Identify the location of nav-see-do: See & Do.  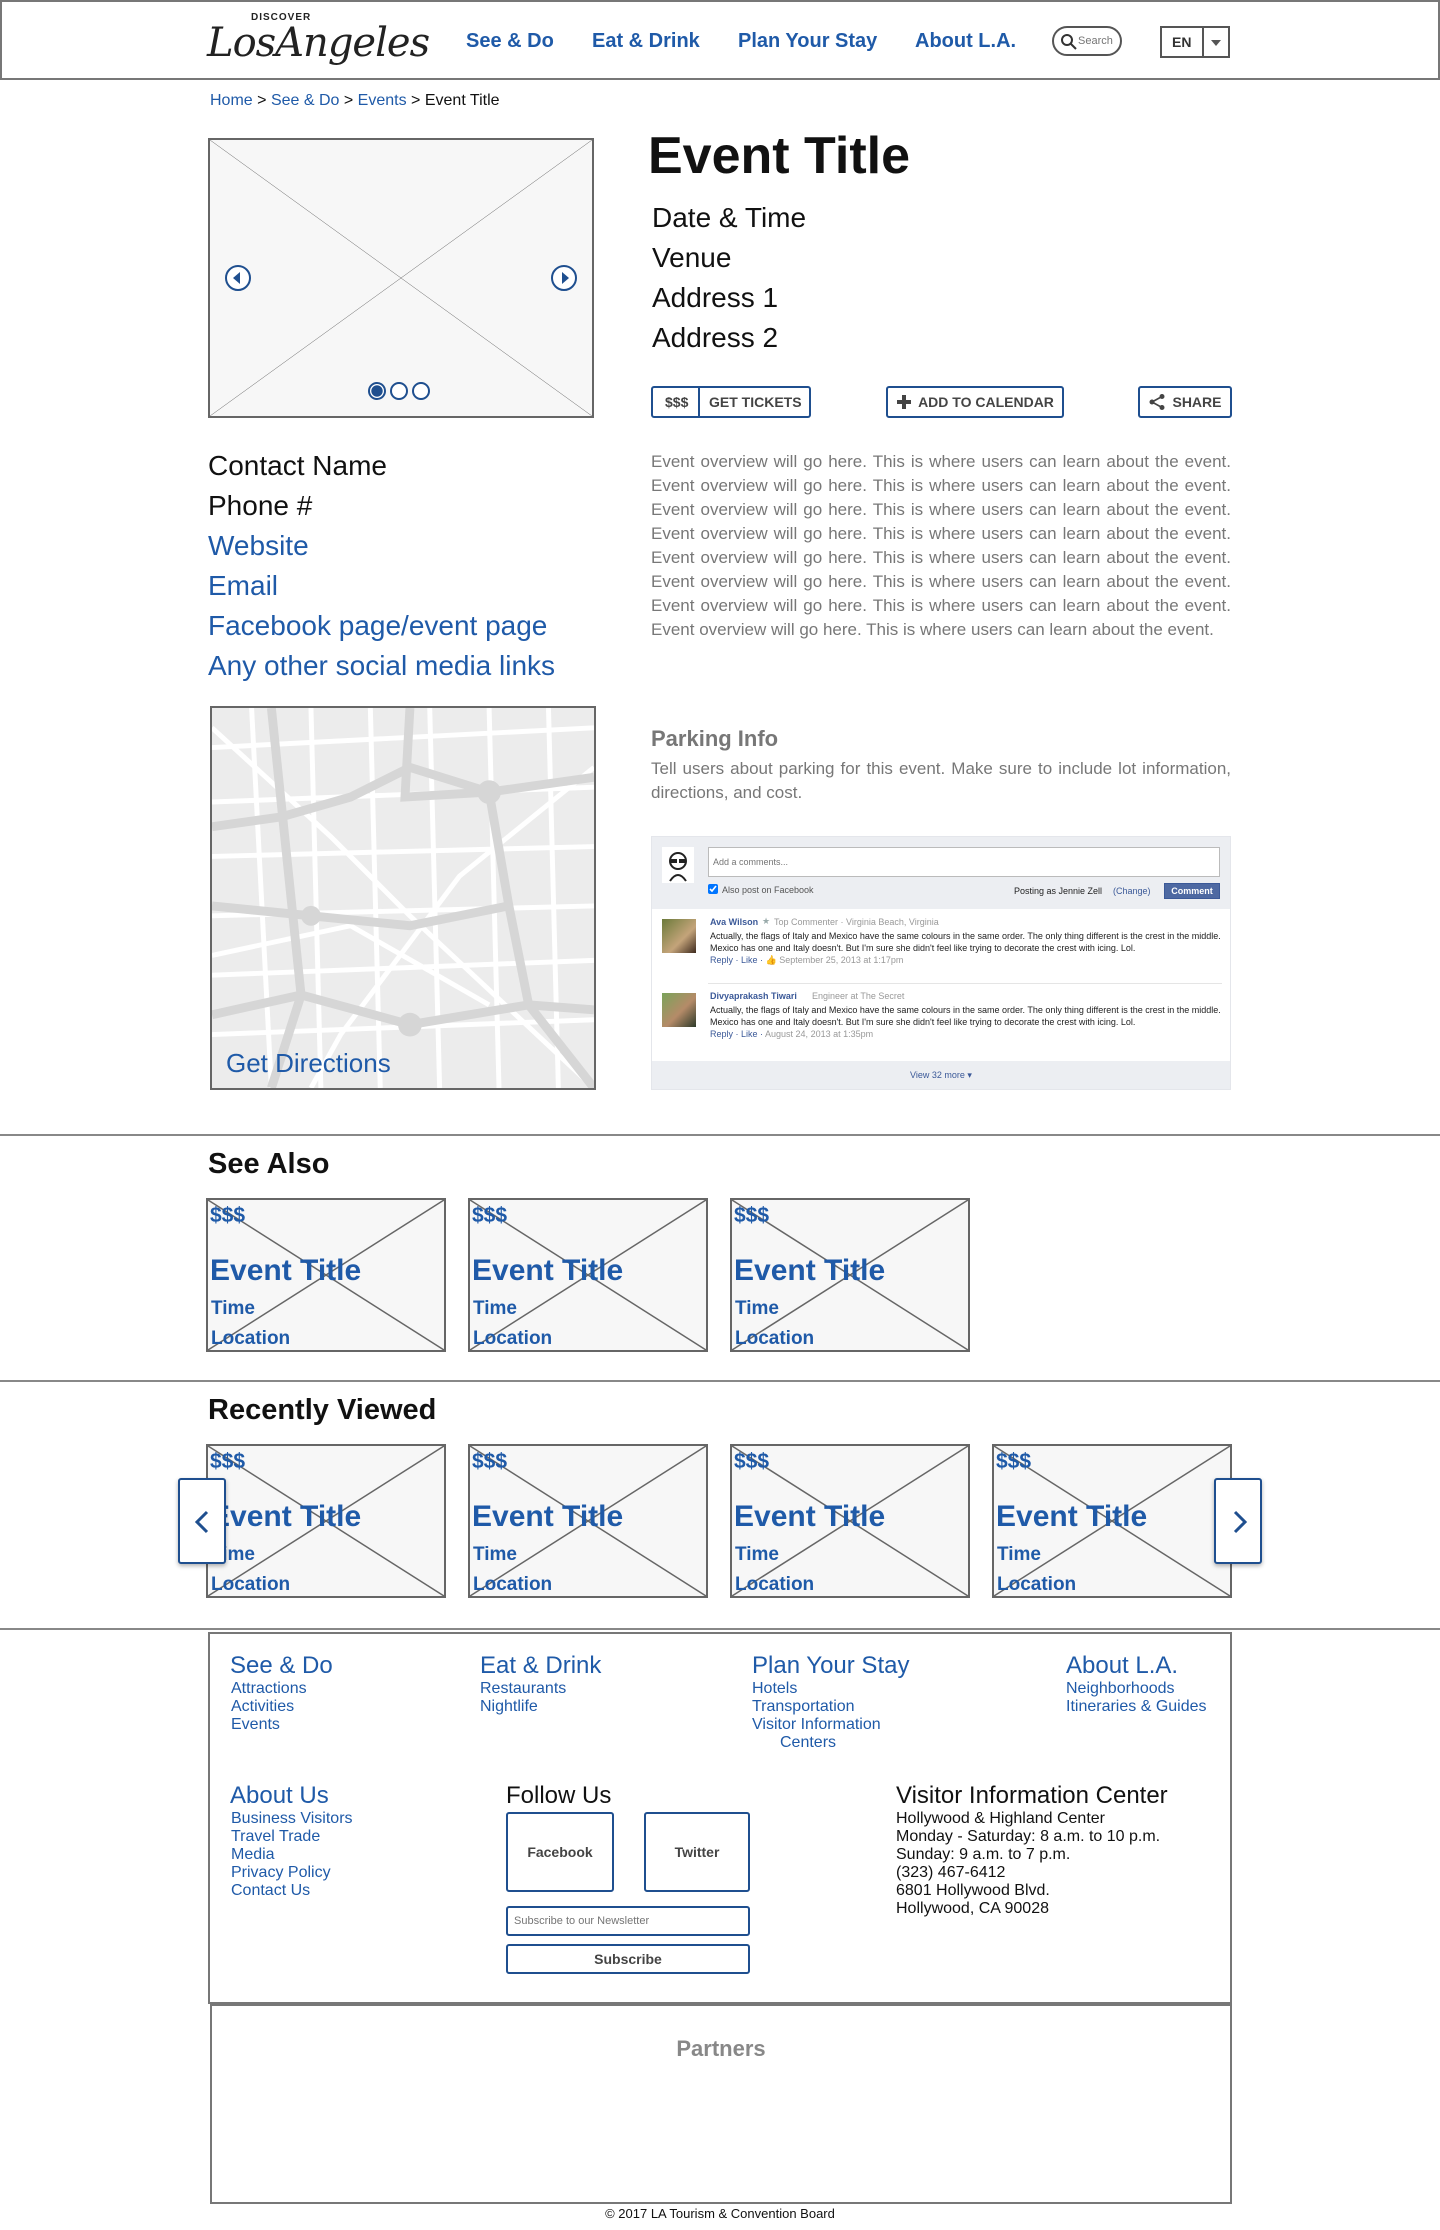
(510, 41).